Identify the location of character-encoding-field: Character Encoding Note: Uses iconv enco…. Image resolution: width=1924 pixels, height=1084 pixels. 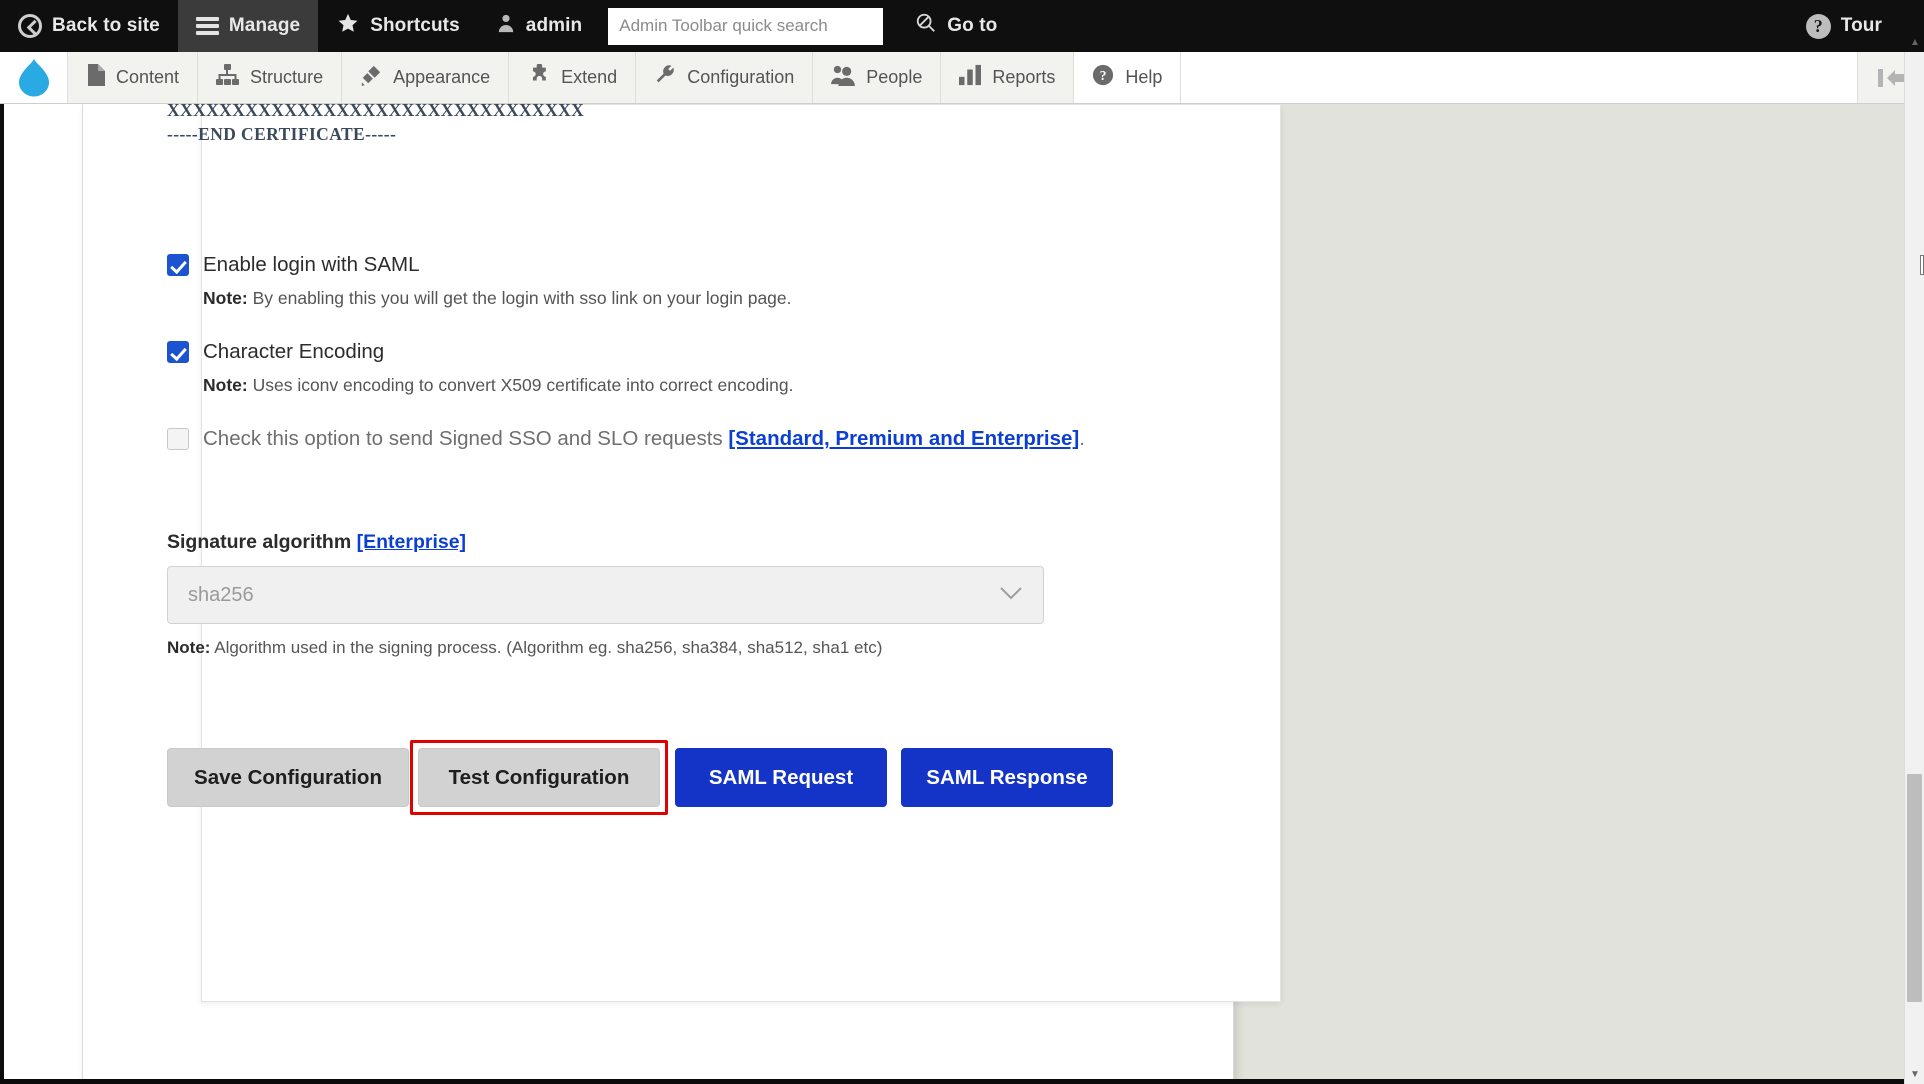
(672, 367).